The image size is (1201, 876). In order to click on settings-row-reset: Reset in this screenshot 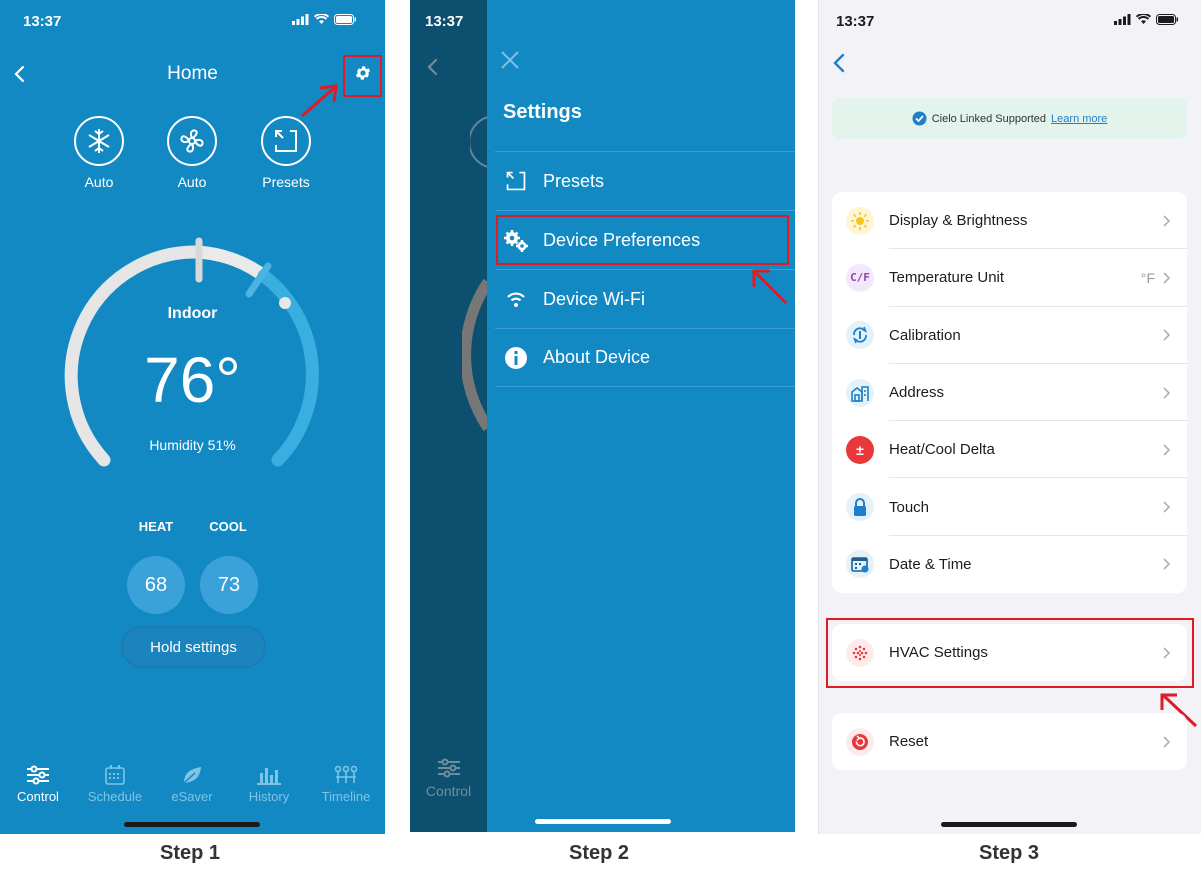, I will do `click(1009, 741)`.